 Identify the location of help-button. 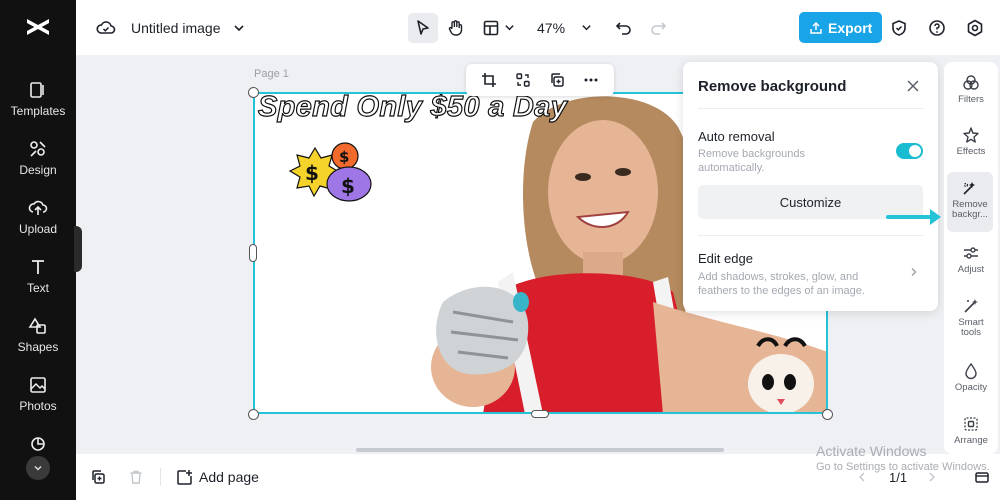
(937, 27).